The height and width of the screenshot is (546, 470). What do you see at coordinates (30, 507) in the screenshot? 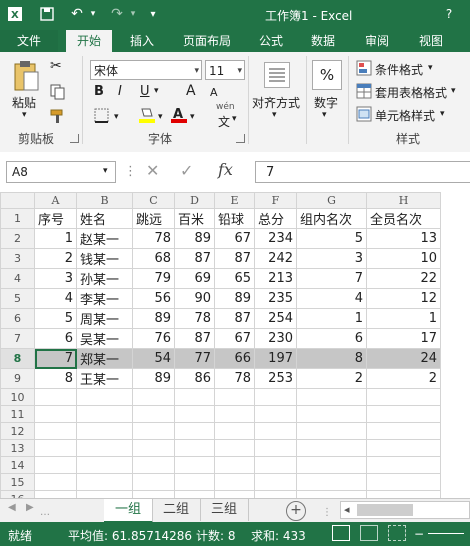
I see `scroll-right-icon: ▶` at bounding box center [30, 507].